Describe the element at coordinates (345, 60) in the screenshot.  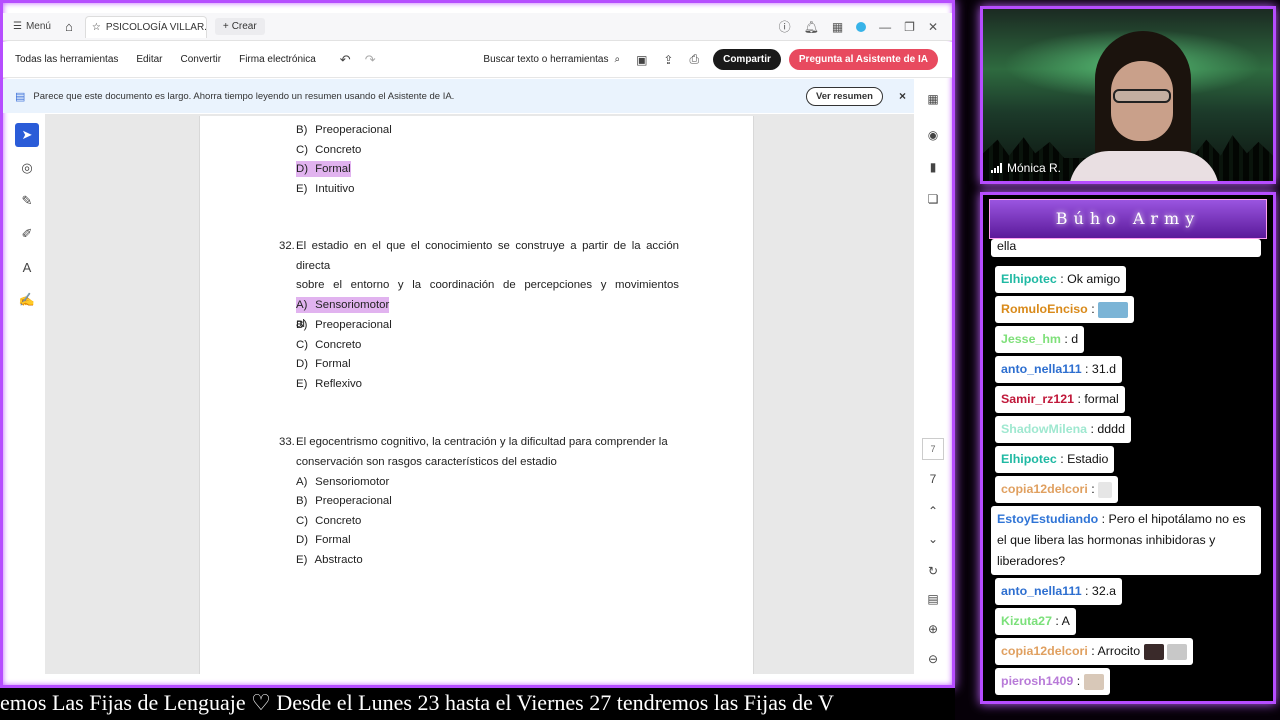
I see `undo-icon: ↶` at that location.